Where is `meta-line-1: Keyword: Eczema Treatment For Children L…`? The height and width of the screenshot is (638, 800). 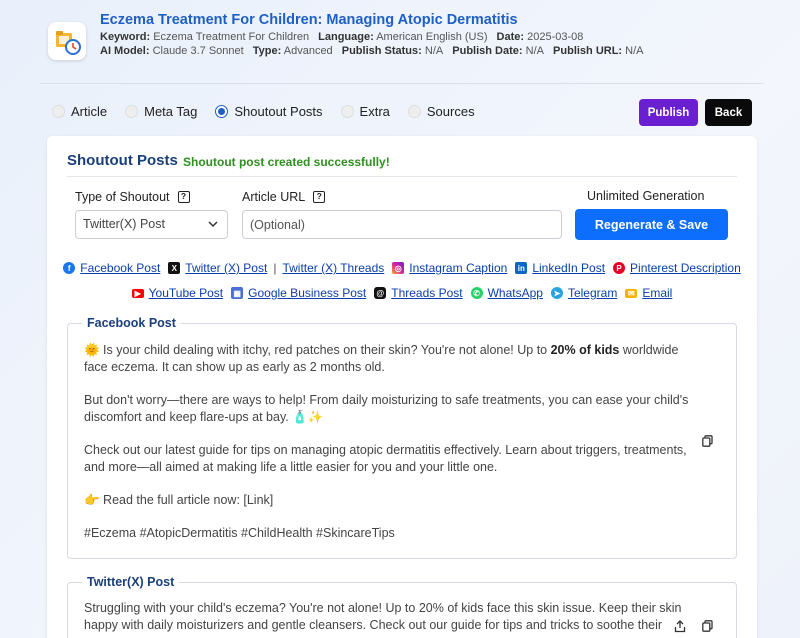 meta-line-1: Keyword: Eczema Treatment For Children L… is located at coordinates (342, 37).